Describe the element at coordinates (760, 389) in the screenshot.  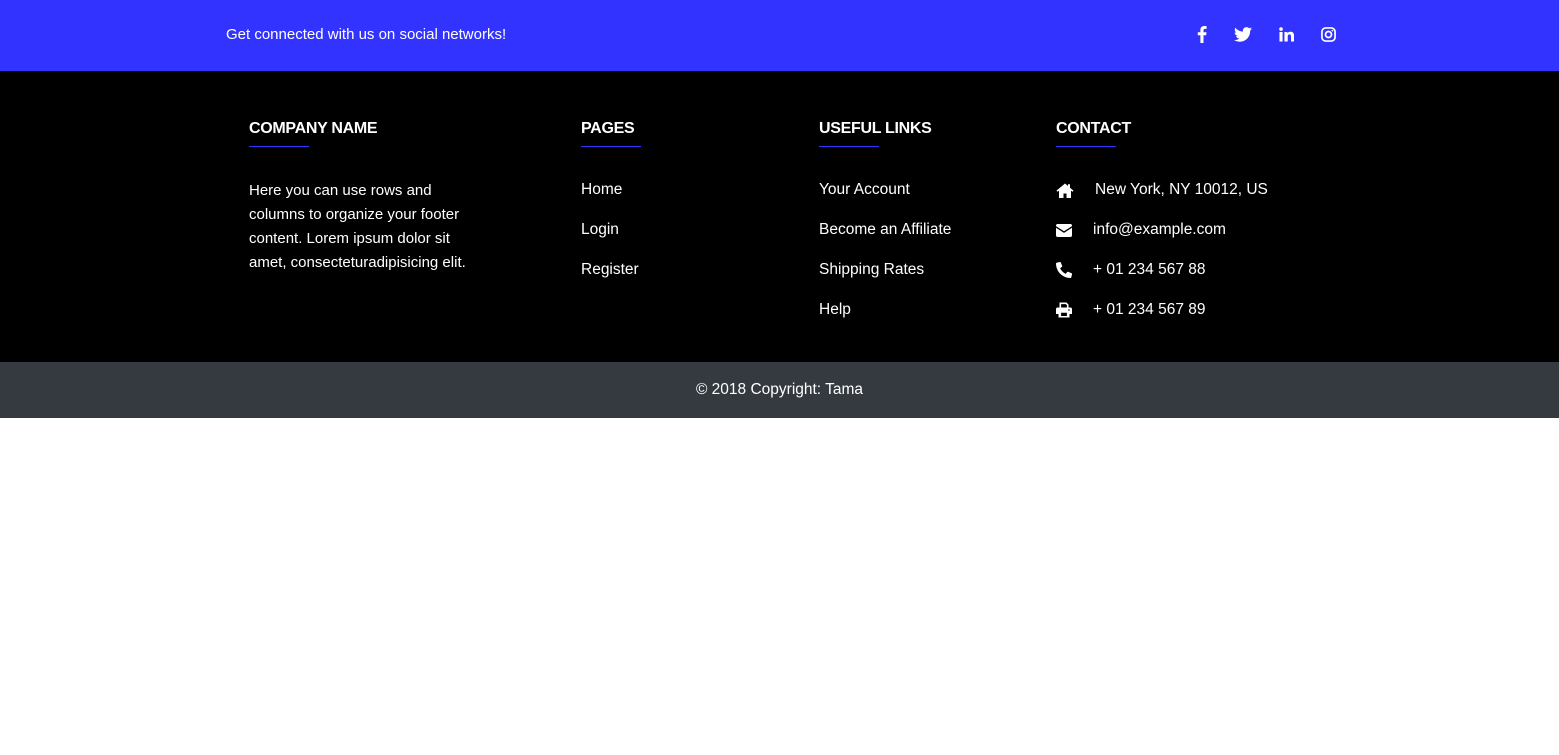
I see `copyright-prefix: © 2018 Copyright:` at that location.